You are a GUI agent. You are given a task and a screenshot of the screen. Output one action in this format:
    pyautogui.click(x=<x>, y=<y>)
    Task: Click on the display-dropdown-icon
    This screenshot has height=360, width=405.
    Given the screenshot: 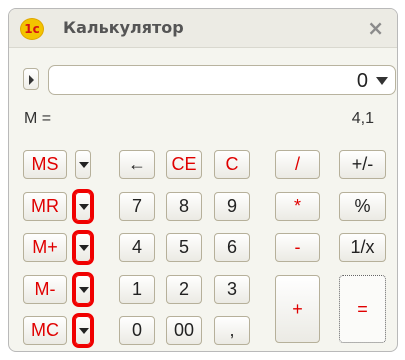 What is the action you would take?
    pyautogui.click(x=382, y=81)
    